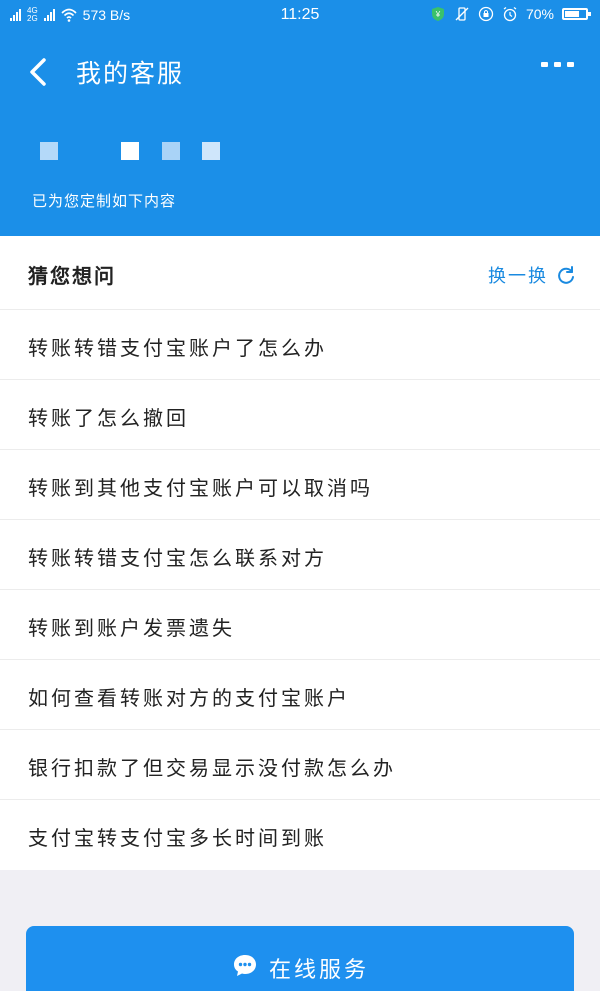 Image resolution: width=600 pixels, height=991 pixels. What do you see at coordinates (72, 276) in the screenshot?
I see `section-title: 猜您想问` at bounding box center [72, 276].